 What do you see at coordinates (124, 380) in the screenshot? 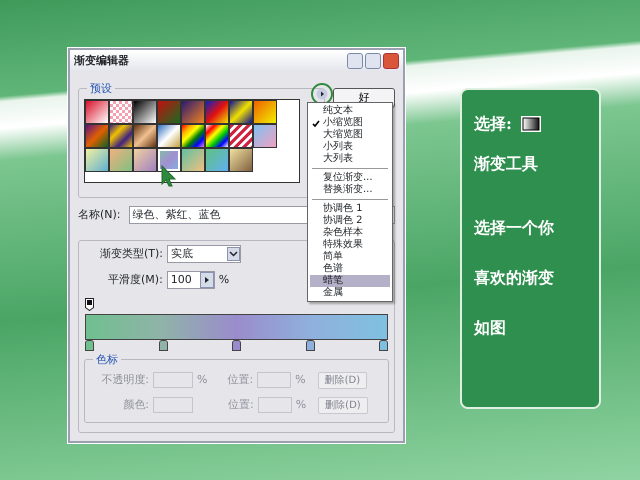
I see `field-label: 不透明度:` at bounding box center [124, 380].